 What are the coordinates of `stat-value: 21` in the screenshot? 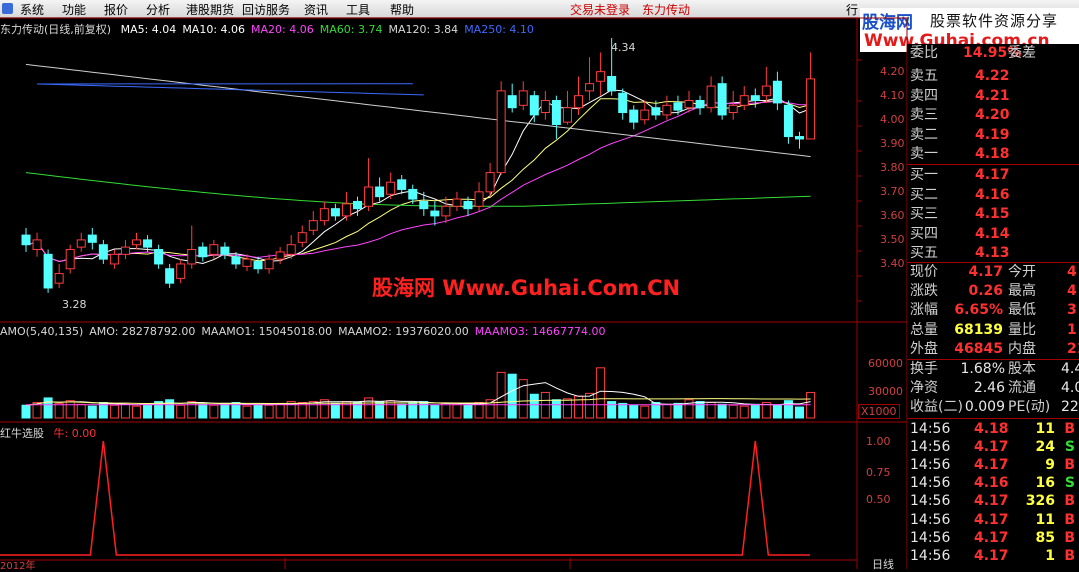 It's located at (1073, 348).